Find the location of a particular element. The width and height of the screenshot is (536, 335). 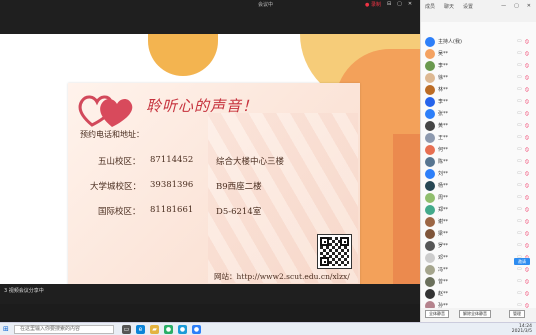

qq-icon: ● is located at coordinates (182, 329).